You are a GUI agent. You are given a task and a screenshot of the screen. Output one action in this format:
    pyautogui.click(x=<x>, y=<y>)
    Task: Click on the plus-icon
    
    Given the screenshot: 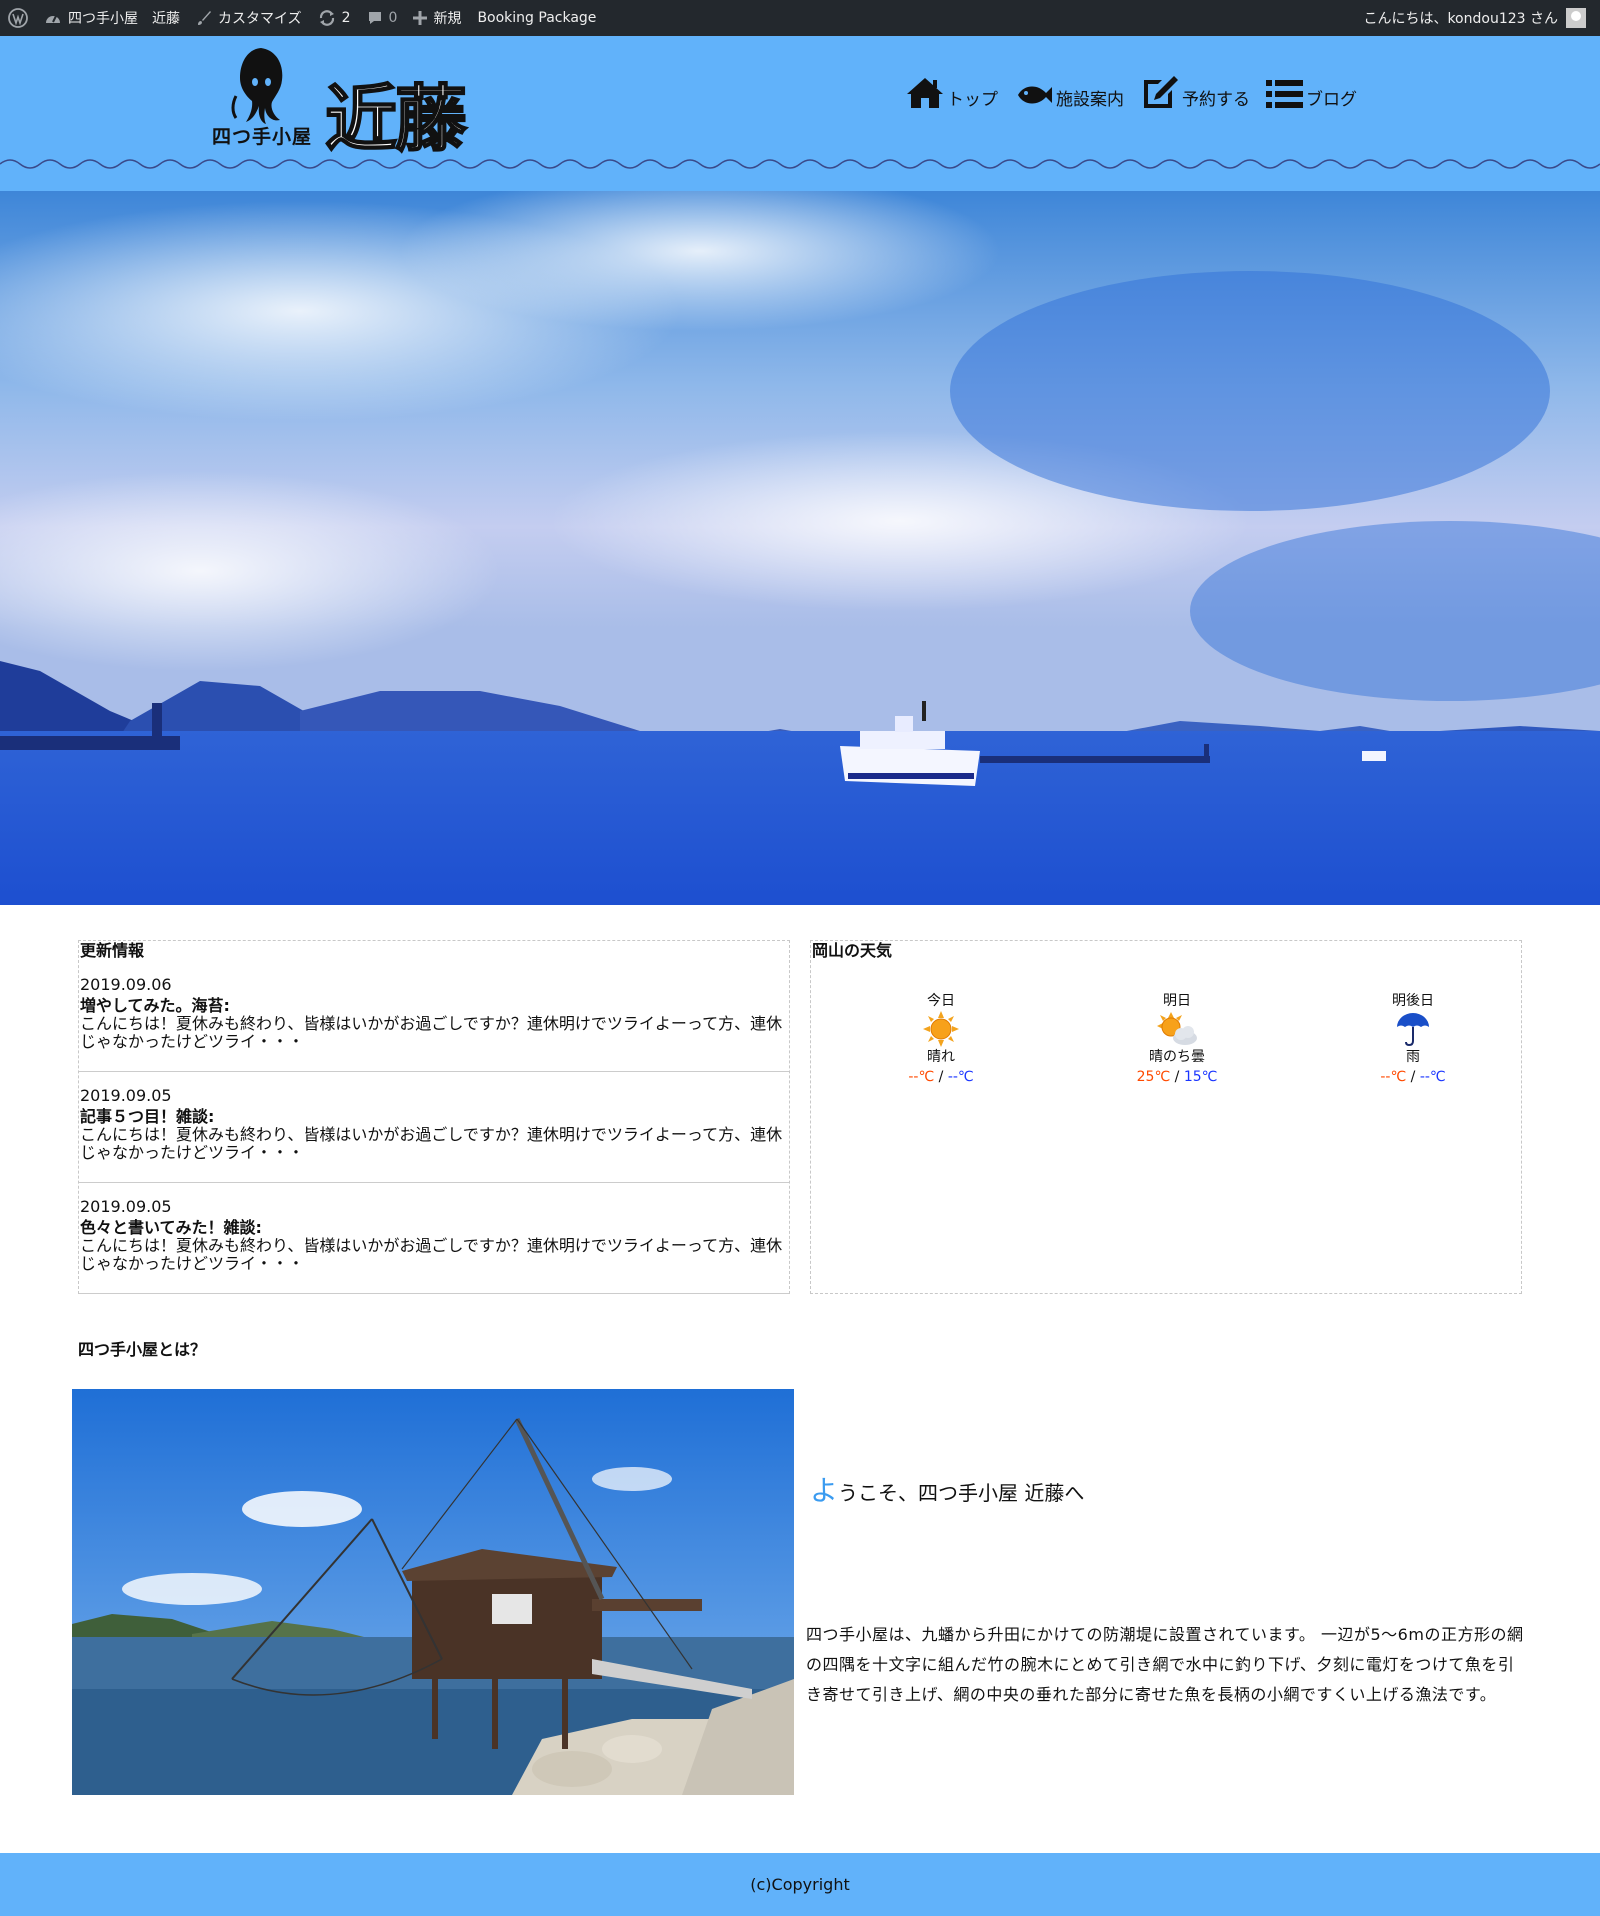 What is the action you would take?
    pyautogui.click(x=420, y=18)
    